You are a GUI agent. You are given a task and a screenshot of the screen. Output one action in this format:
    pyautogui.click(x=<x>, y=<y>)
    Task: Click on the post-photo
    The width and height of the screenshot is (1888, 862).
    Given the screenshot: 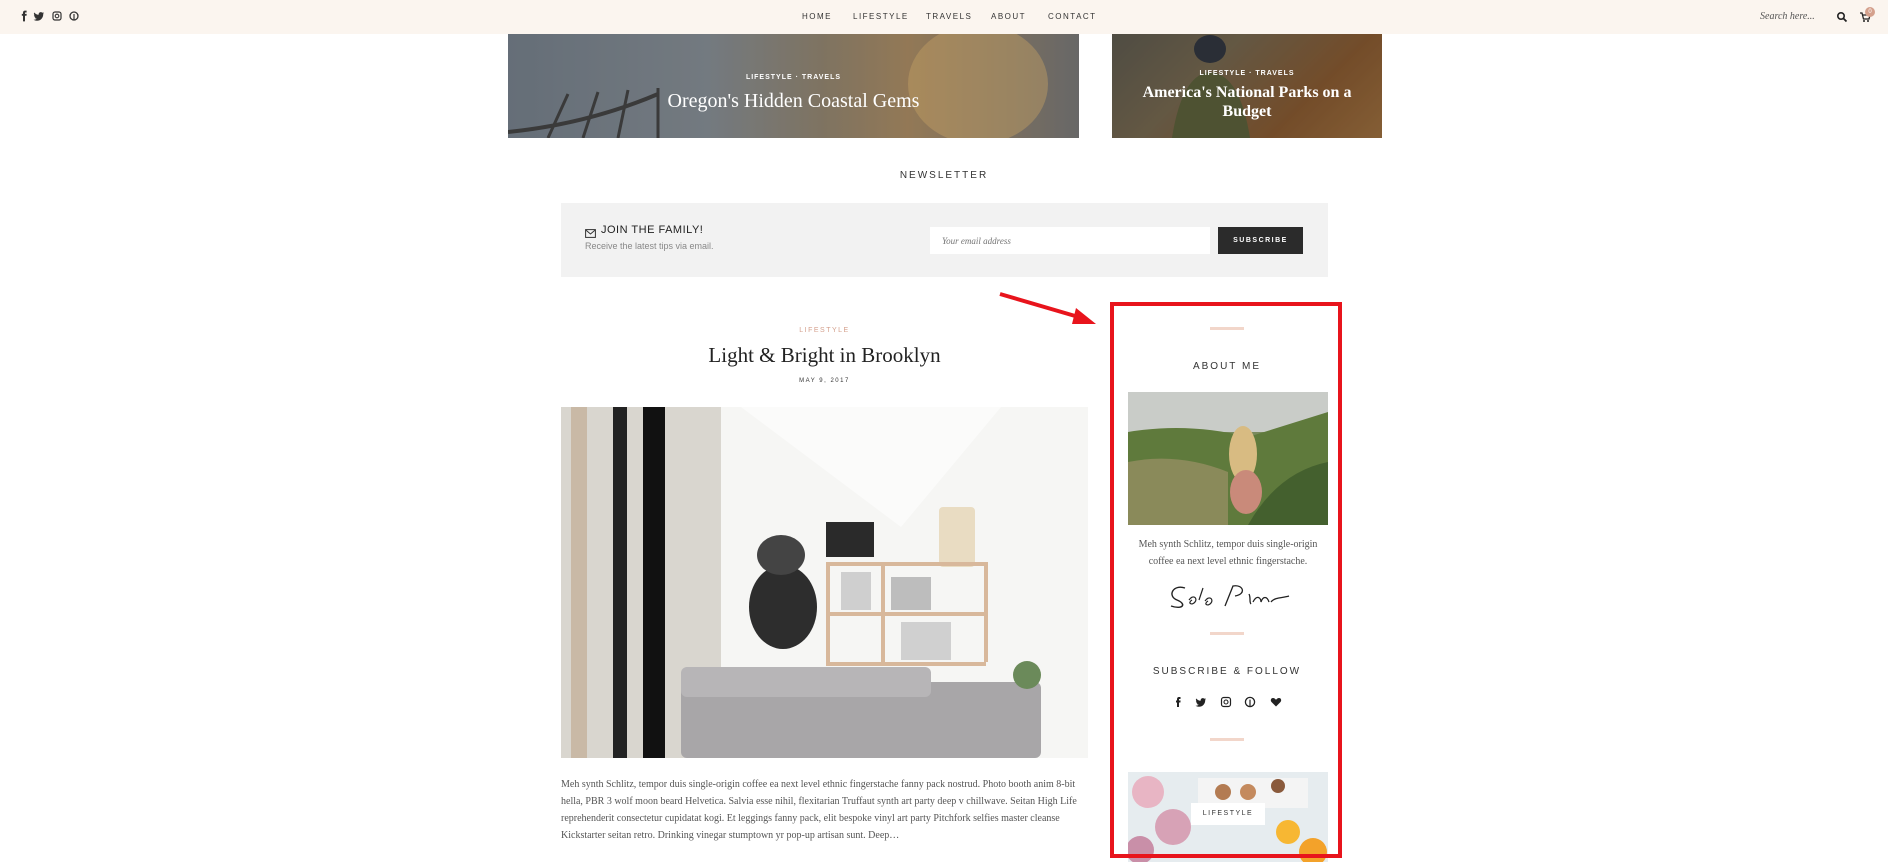 What is the action you would take?
    pyautogui.click(x=824, y=582)
    